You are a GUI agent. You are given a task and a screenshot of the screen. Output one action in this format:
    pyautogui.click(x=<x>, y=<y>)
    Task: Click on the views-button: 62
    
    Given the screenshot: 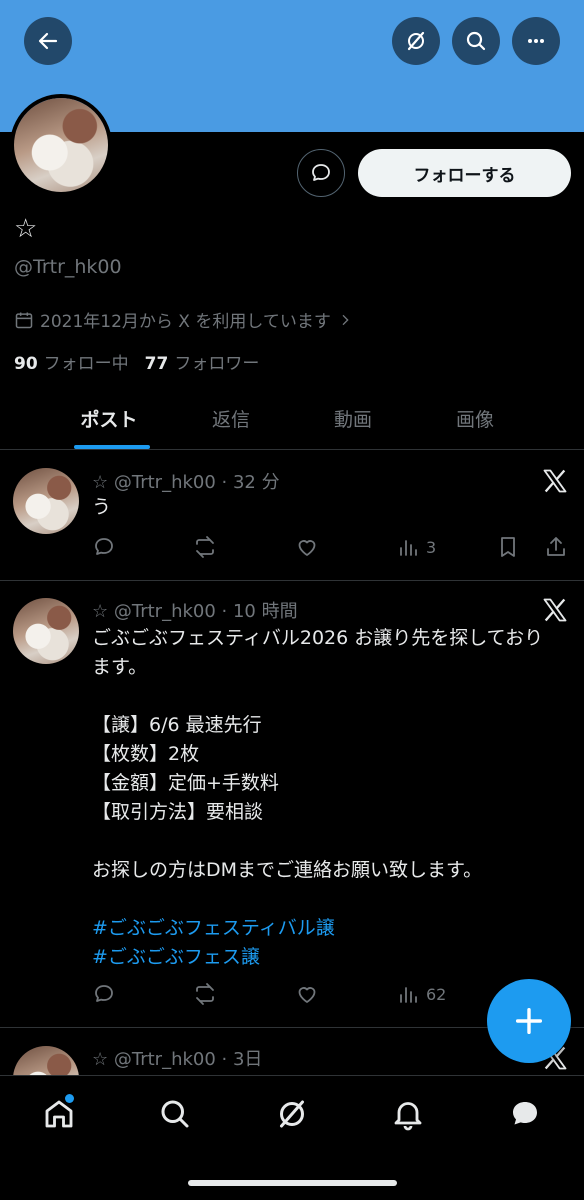 What is the action you would take?
    pyautogui.click(x=421, y=994)
    